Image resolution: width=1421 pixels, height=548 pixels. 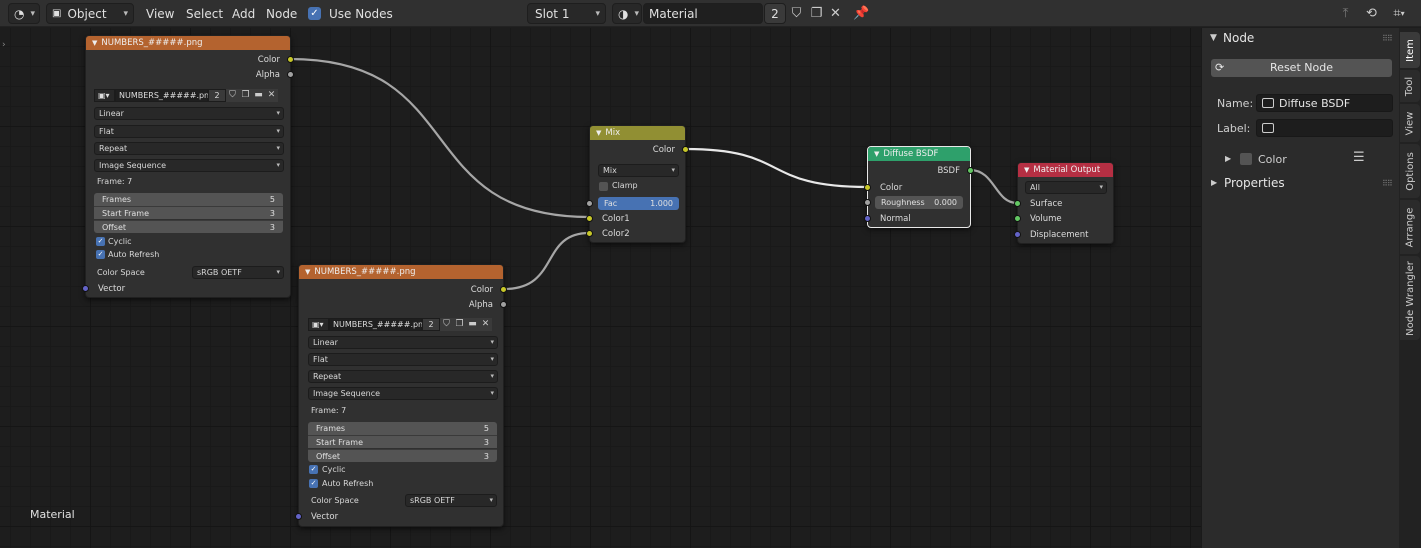 I want to click on folder-icon: ▬, so click(x=258, y=95).